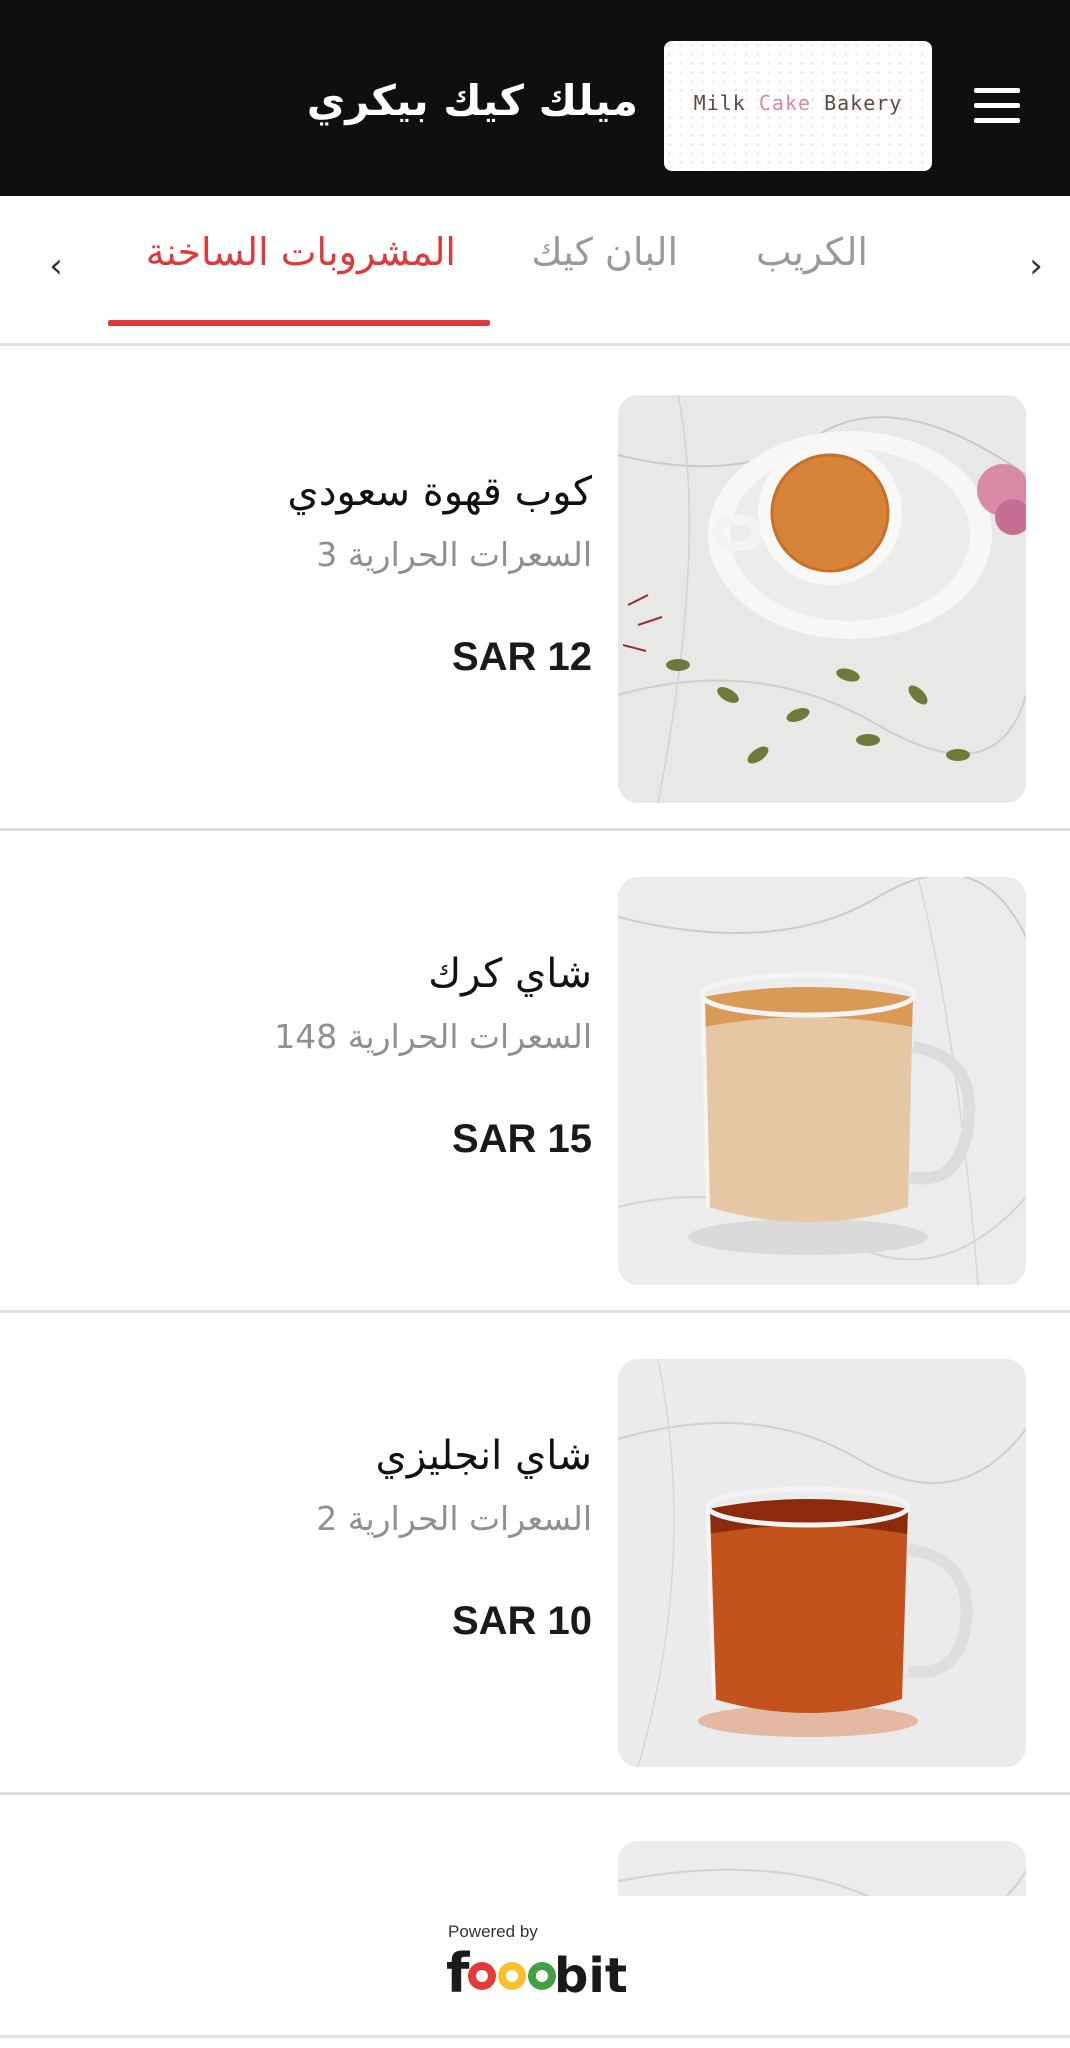 The height and width of the screenshot is (2048, 1070). Describe the element at coordinates (1036, 266) in the screenshot. I see `chevron-right-icon: ›` at that location.